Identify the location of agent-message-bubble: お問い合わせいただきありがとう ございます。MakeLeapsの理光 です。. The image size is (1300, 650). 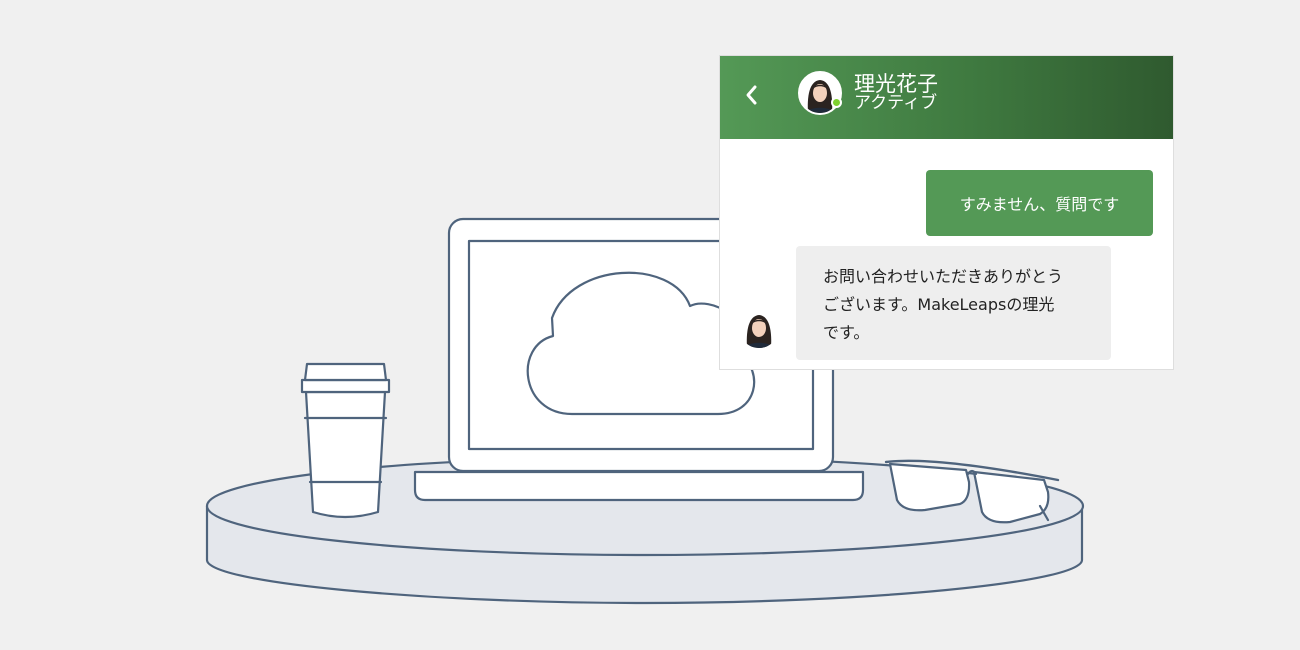
(953, 303).